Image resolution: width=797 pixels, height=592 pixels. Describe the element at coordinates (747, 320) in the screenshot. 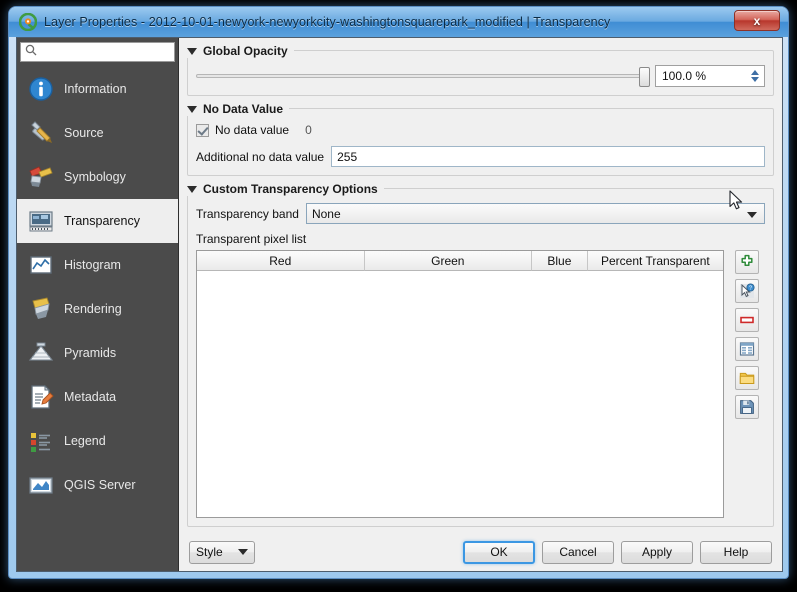

I see `remove-selected-row-button` at that location.